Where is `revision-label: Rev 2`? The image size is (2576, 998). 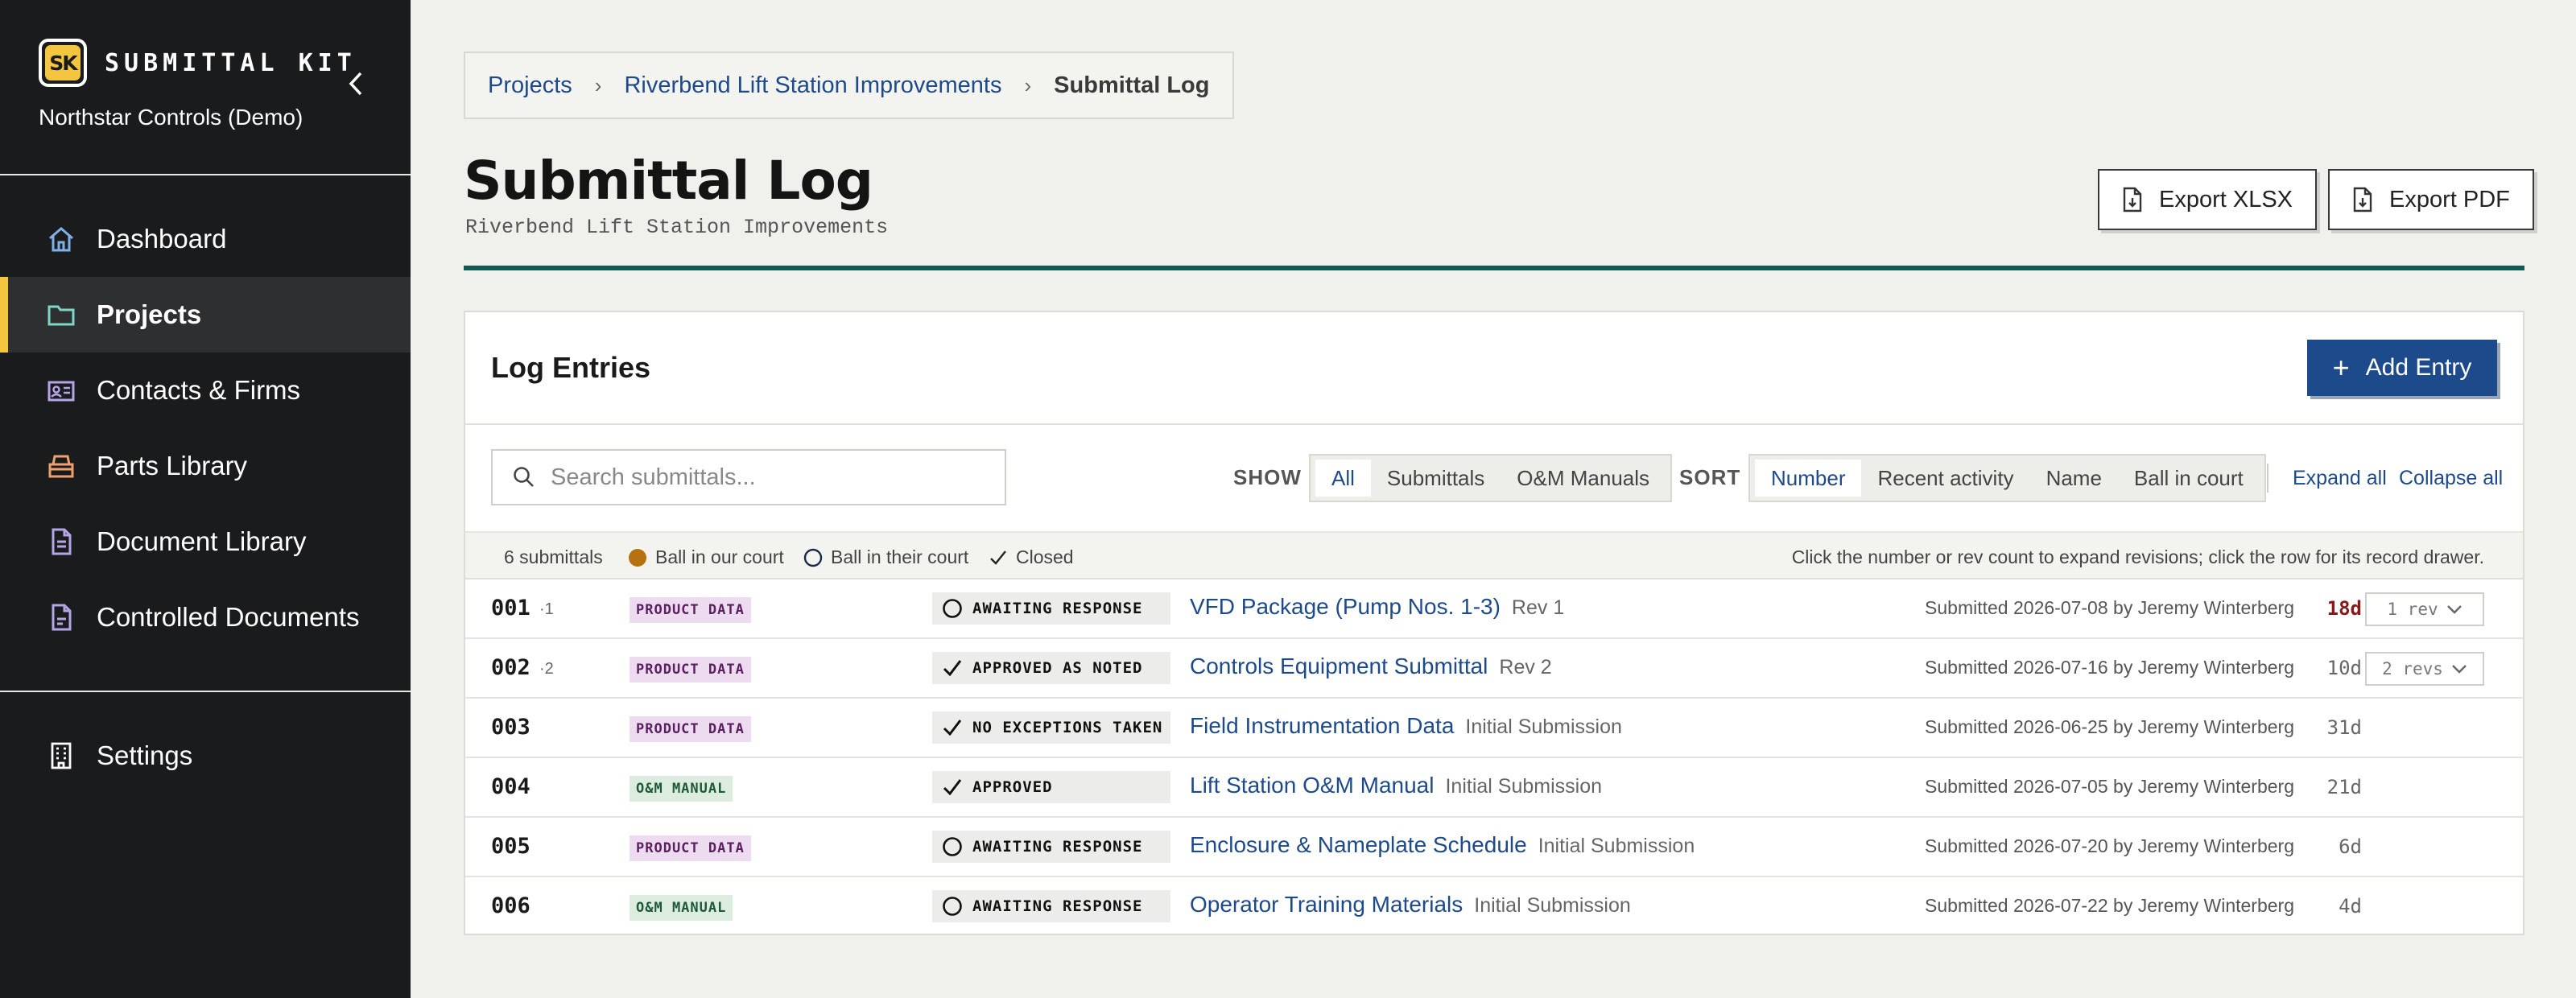
revision-label: Rev 2 is located at coordinates (1525, 667).